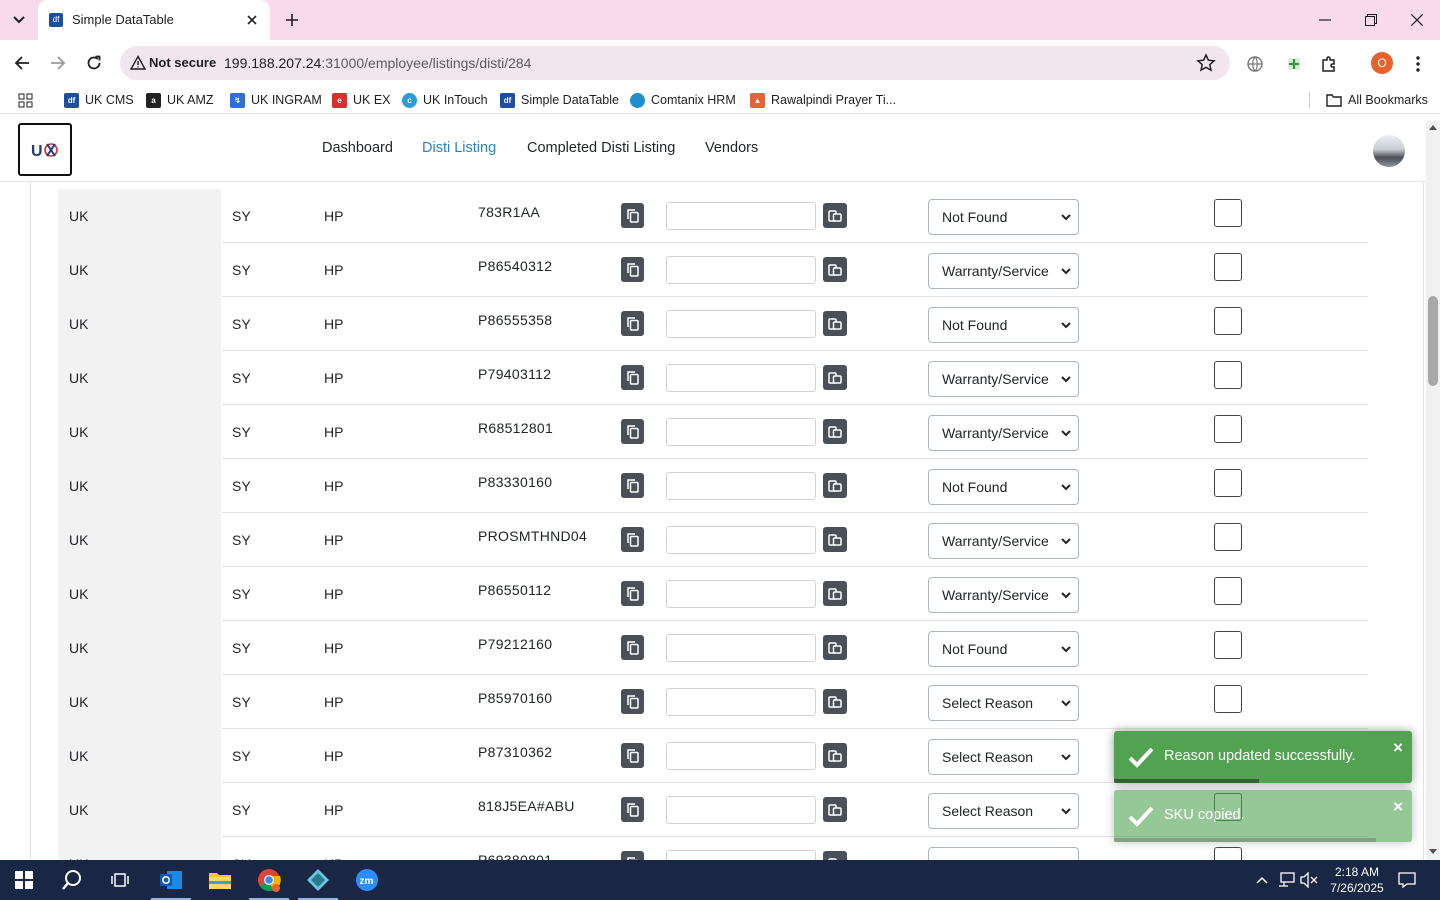 The height and width of the screenshot is (900, 1440). Describe the element at coordinates (559, 100) in the screenshot. I see `bookmark-simple-datatable: df Simple DataTable` at that location.